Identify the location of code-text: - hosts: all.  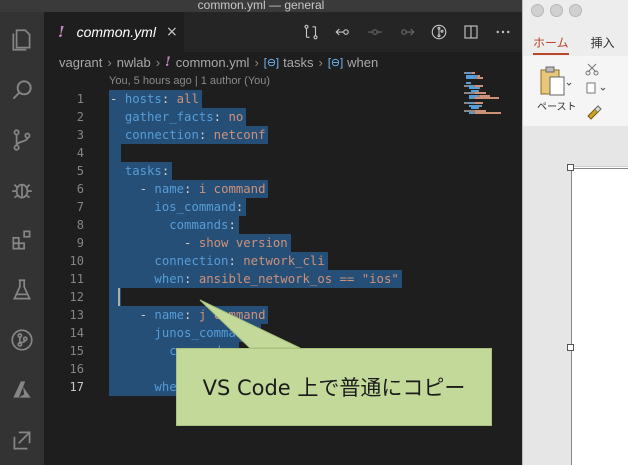
(154, 99).